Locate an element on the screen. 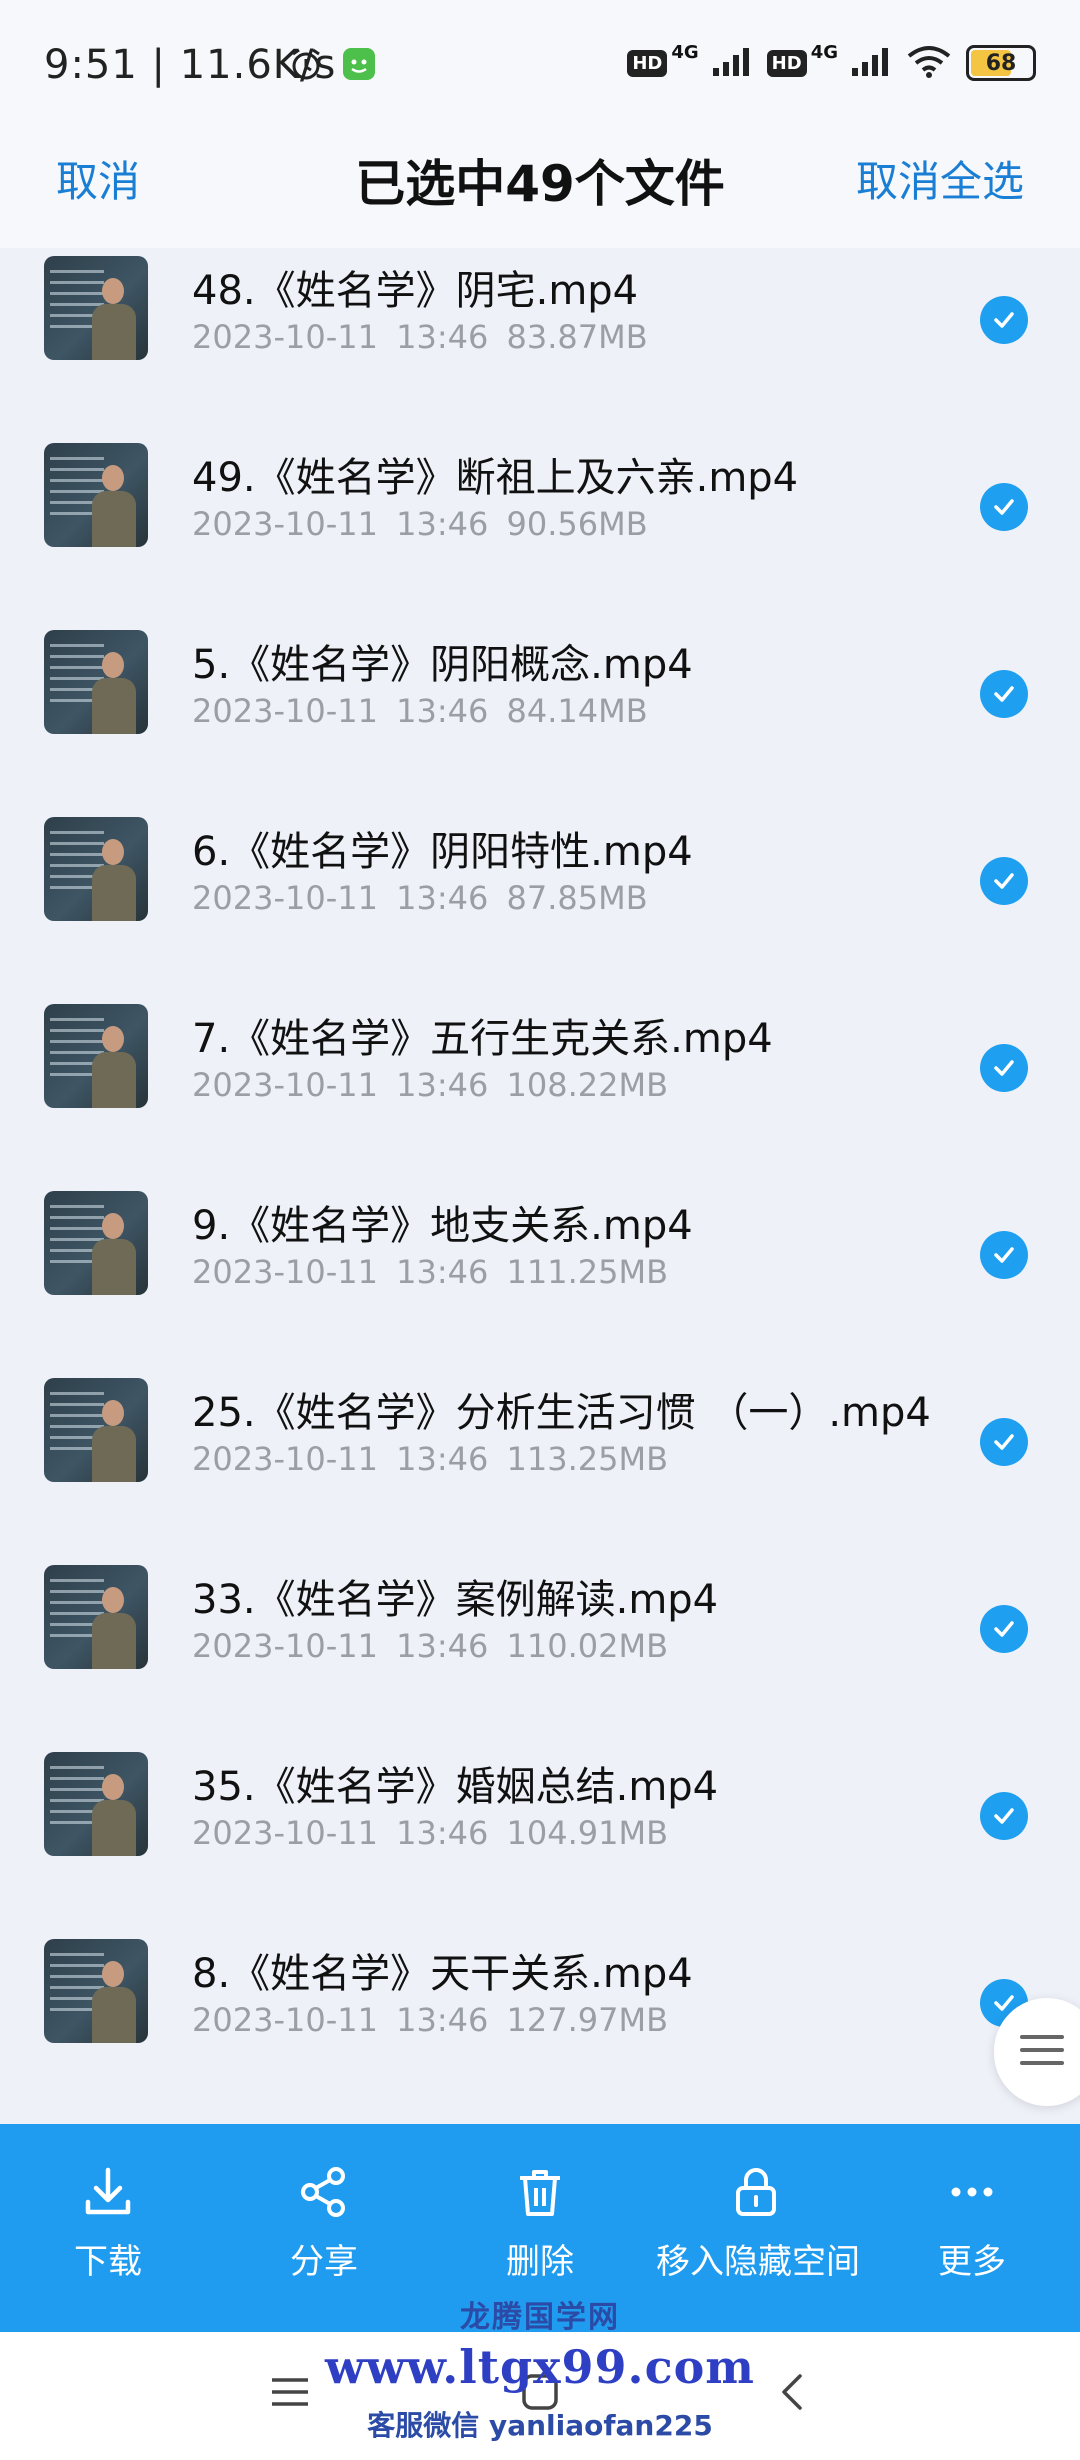 The height and width of the screenshot is (2460, 1080). more-button: 更多 is located at coordinates (972, 2221).